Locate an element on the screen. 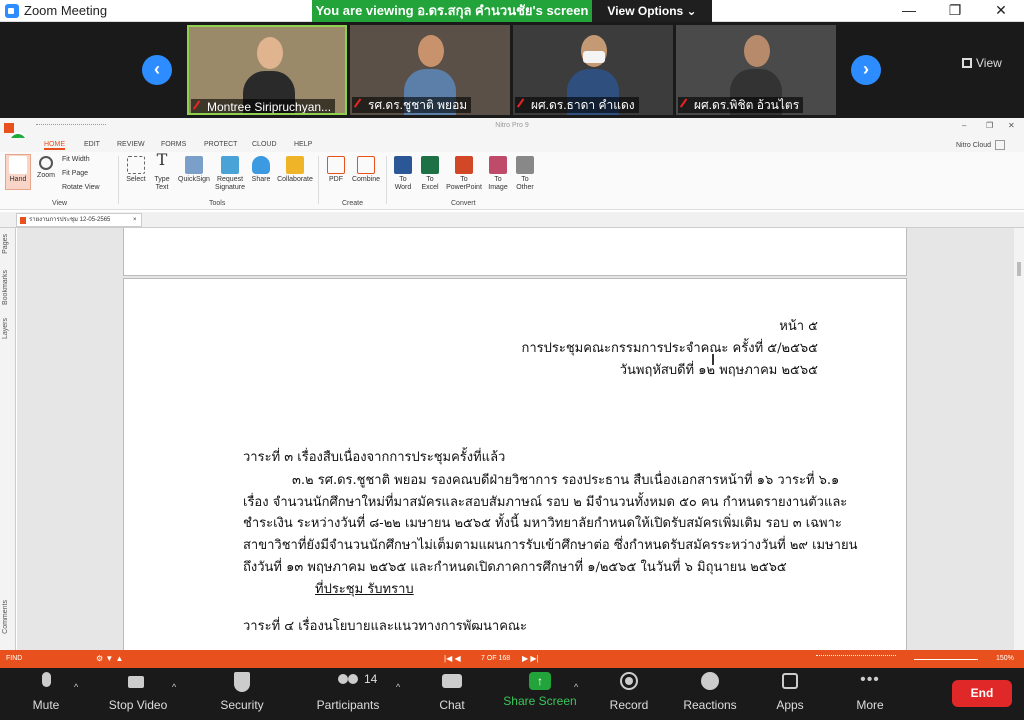 Image resolution: width=1024 pixels, height=720 pixels. page-nav-first-prev-icon: |◀ ◀ is located at coordinates (452, 658).